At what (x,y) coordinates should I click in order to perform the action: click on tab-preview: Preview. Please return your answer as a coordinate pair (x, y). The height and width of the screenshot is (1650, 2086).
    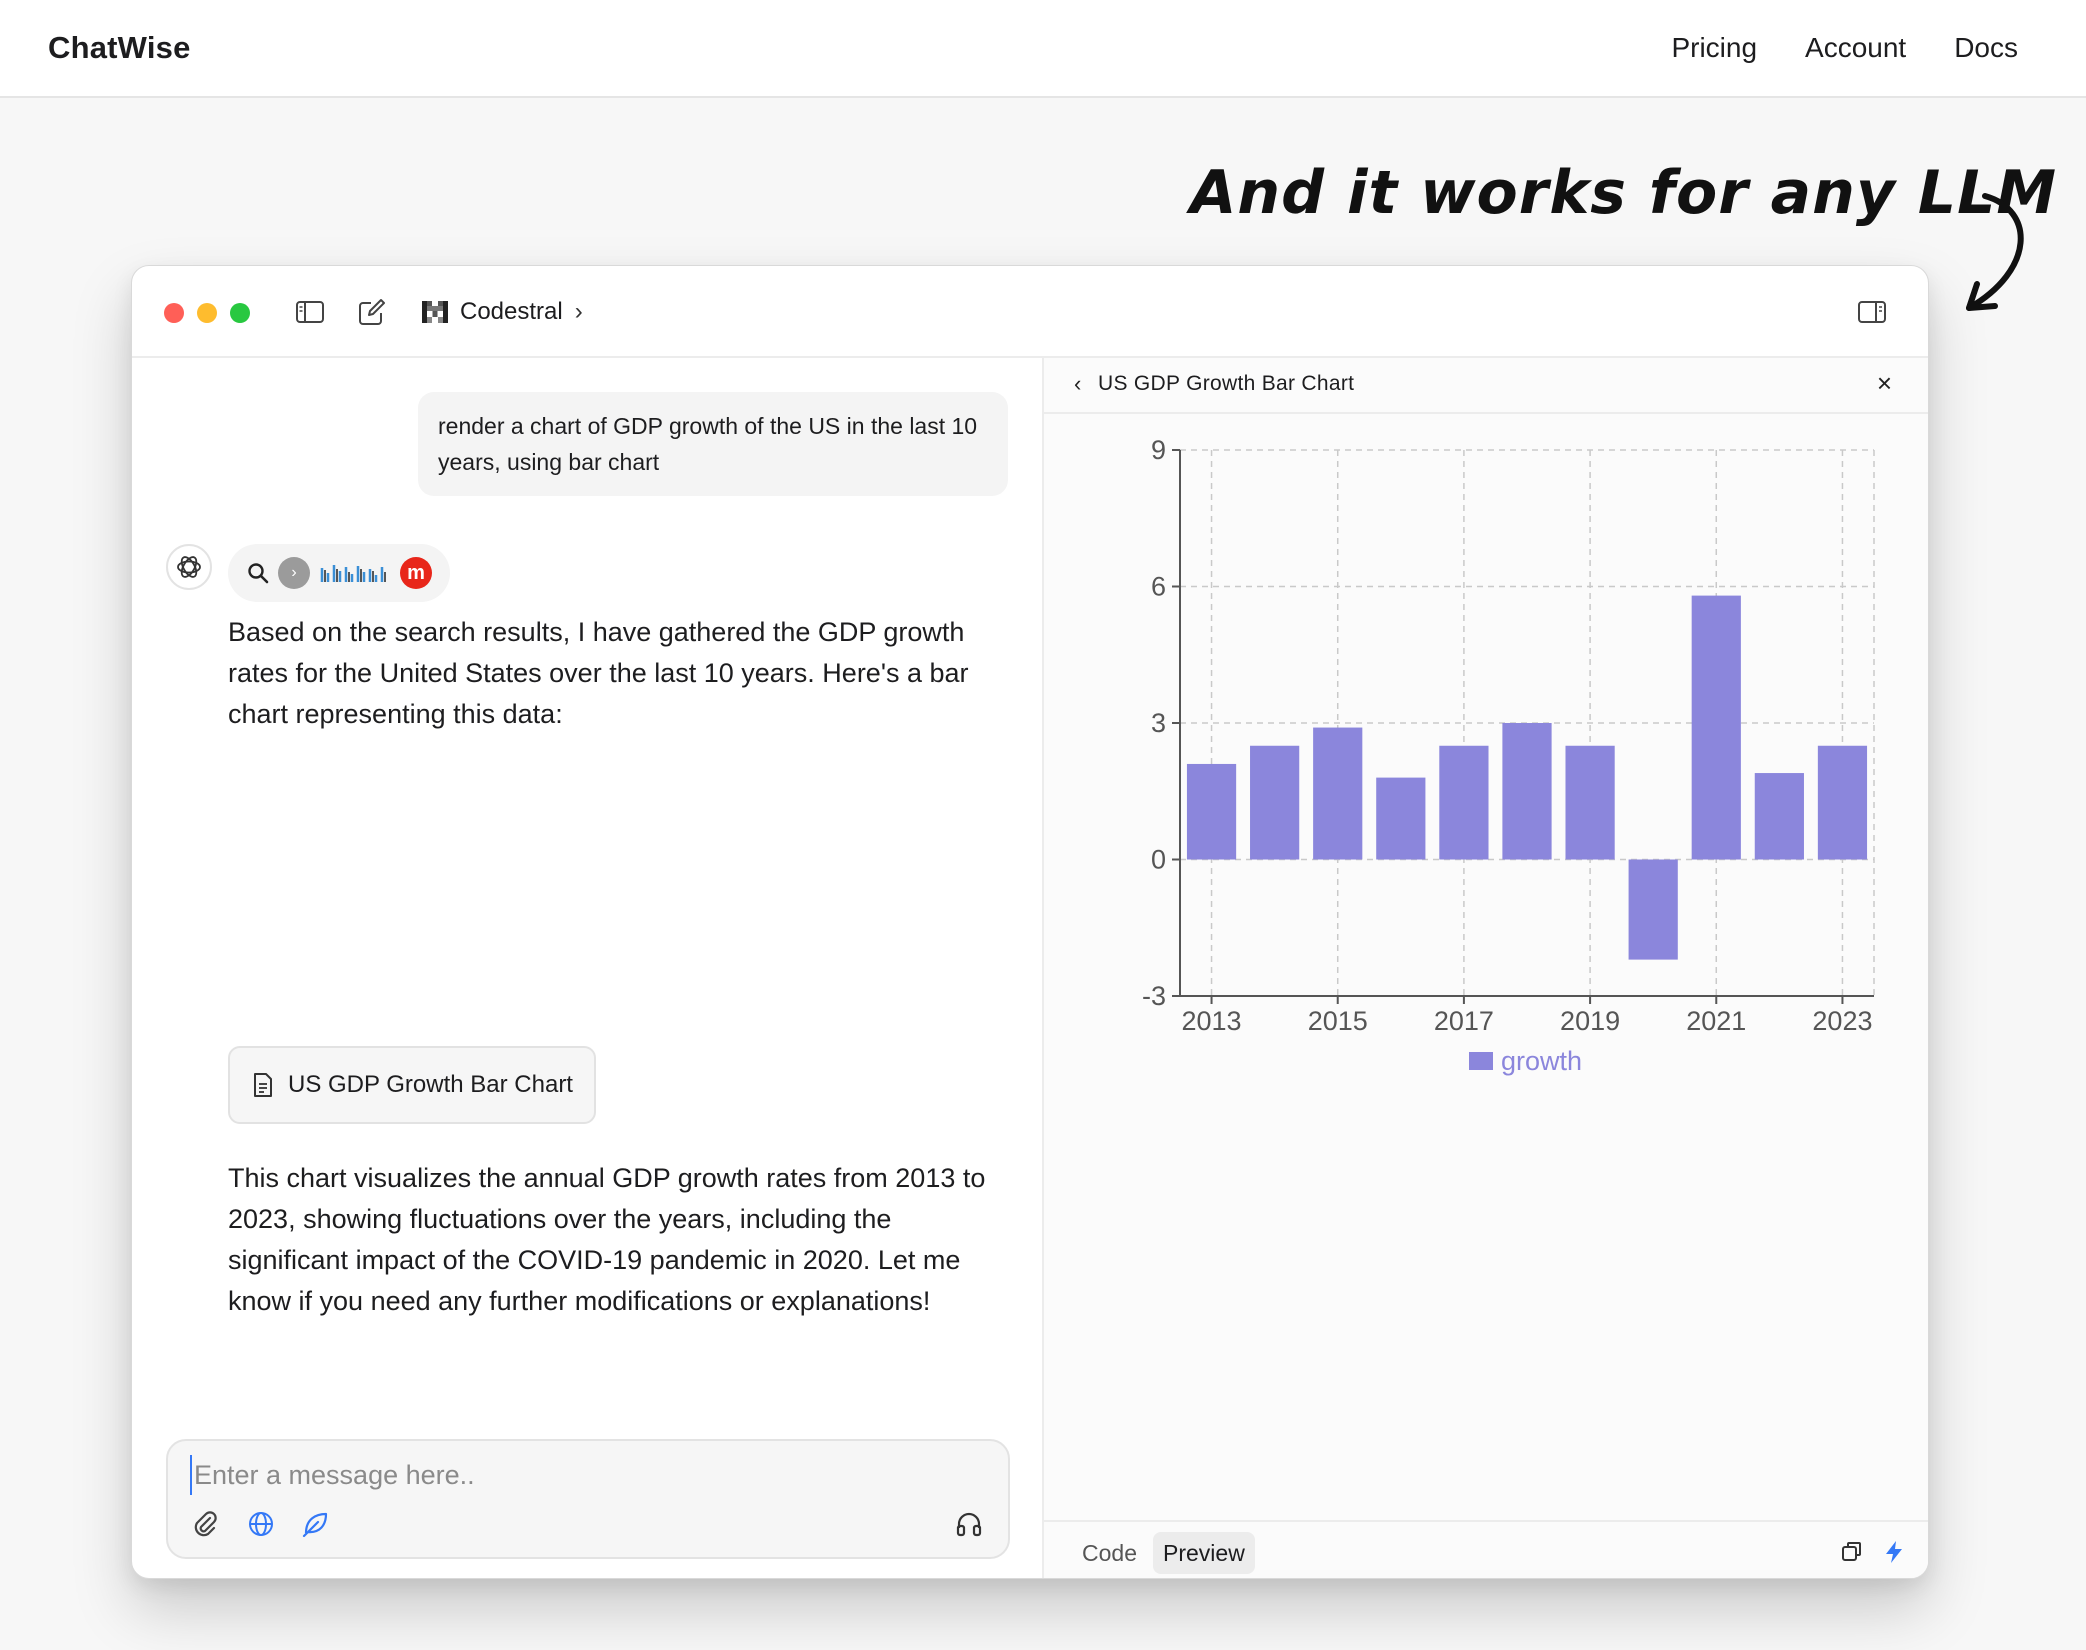
    Looking at the image, I should click on (1204, 1553).